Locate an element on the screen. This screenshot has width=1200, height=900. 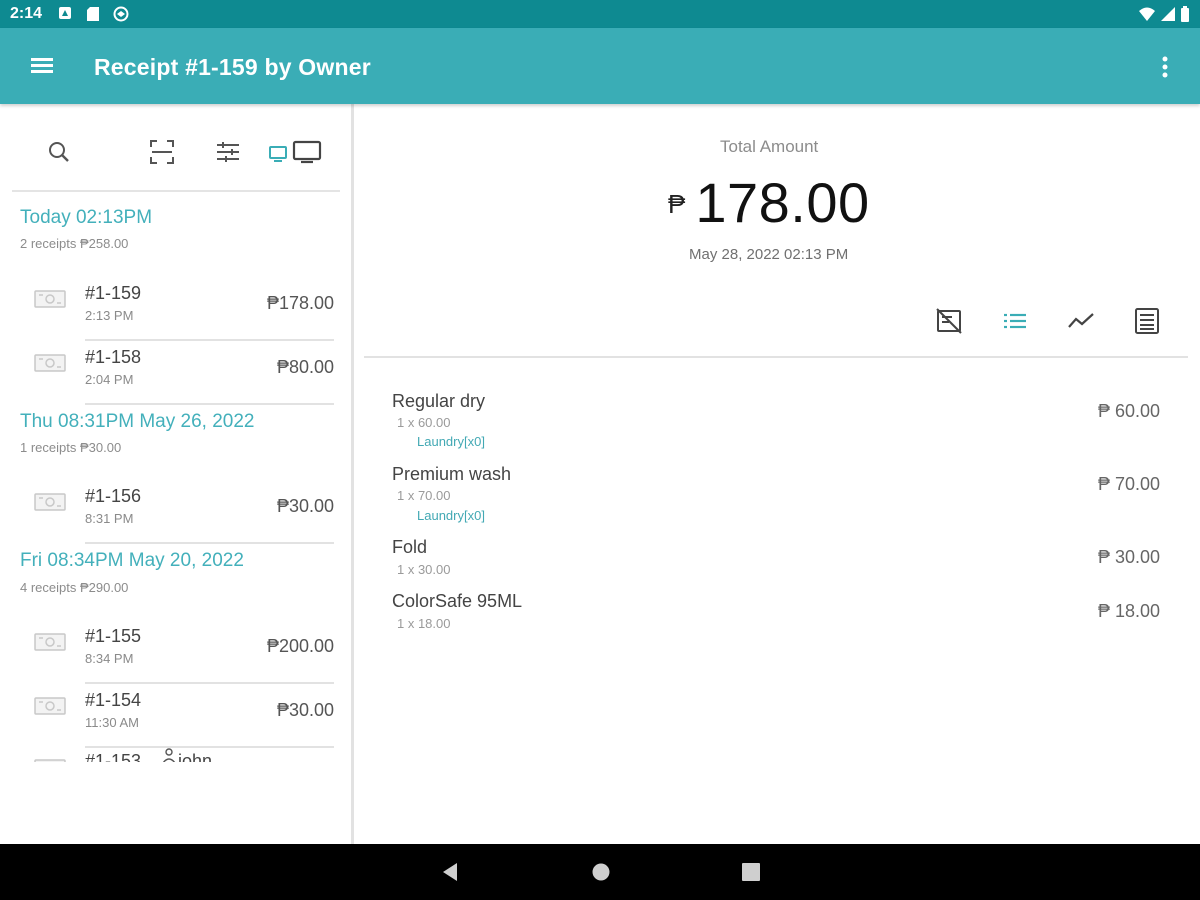
receipt-time: 2:04 PM is located at coordinates (109, 379).